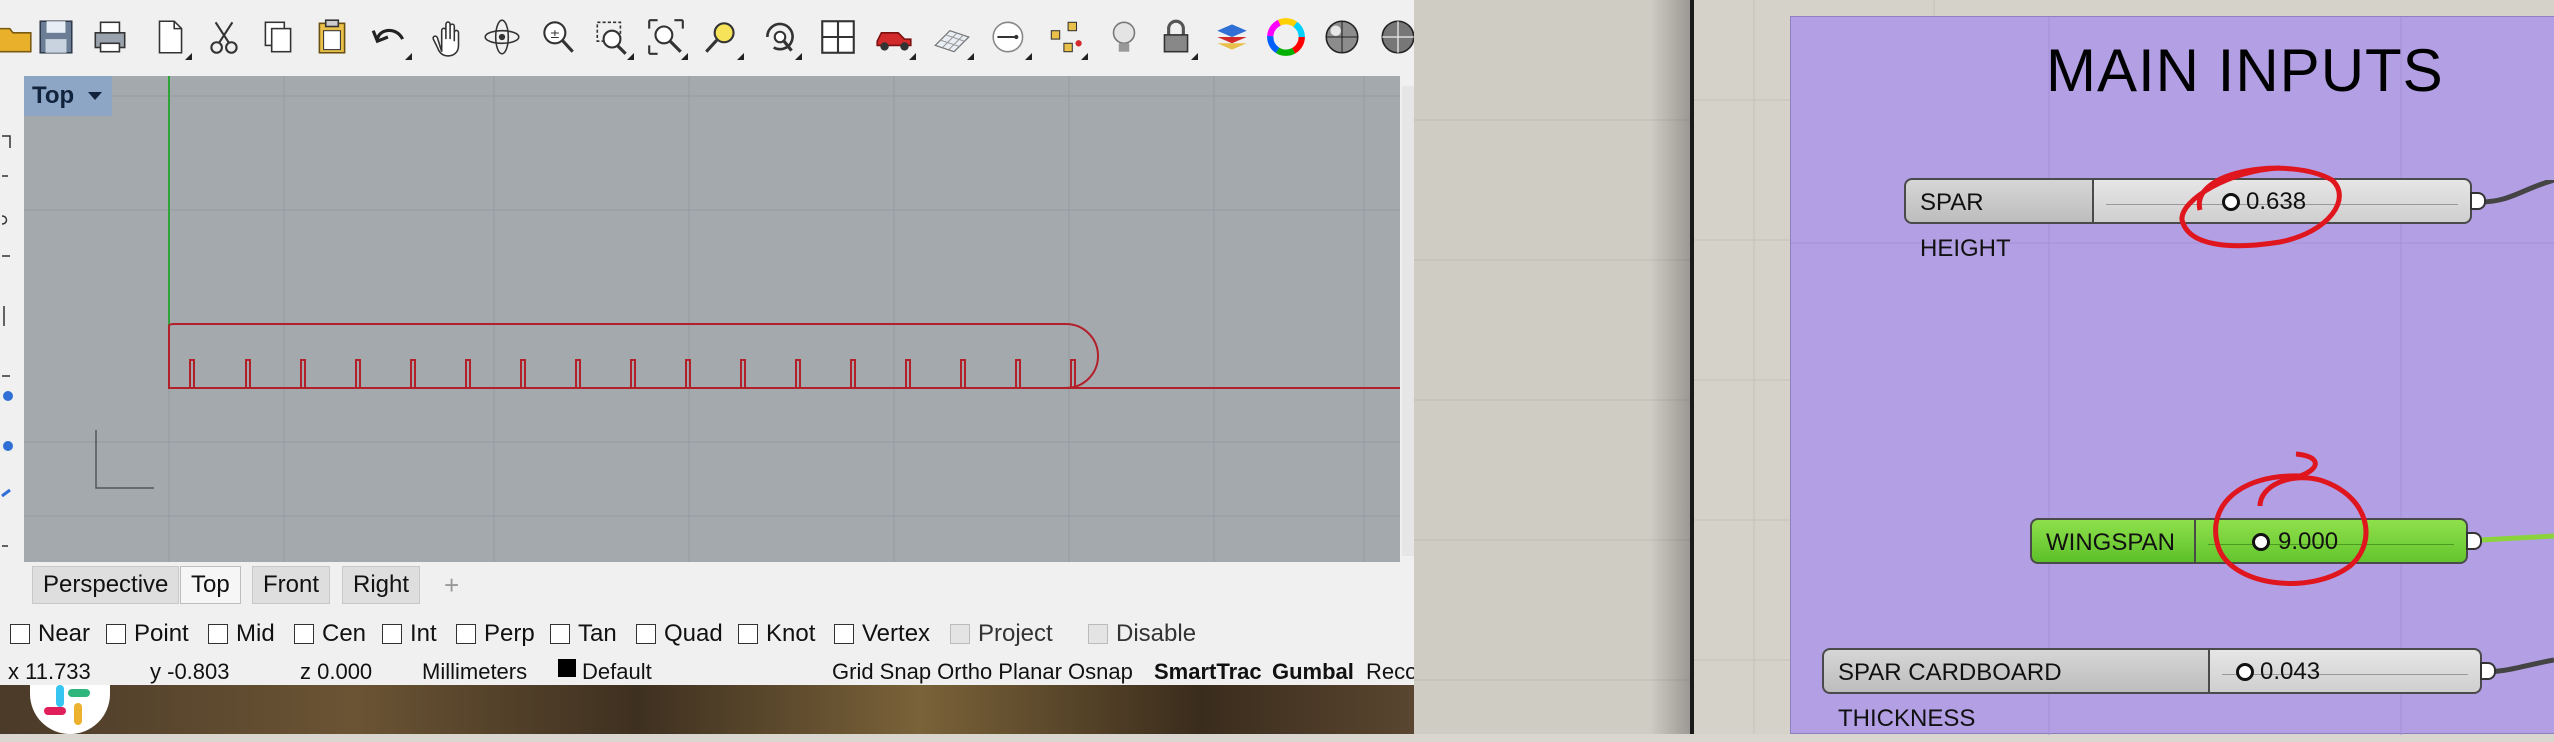 Image resolution: width=2554 pixels, height=742 pixels. What do you see at coordinates (1394, 37) in the screenshot?
I see `render-sphere-2-icon` at bounding box center [1394, 37].